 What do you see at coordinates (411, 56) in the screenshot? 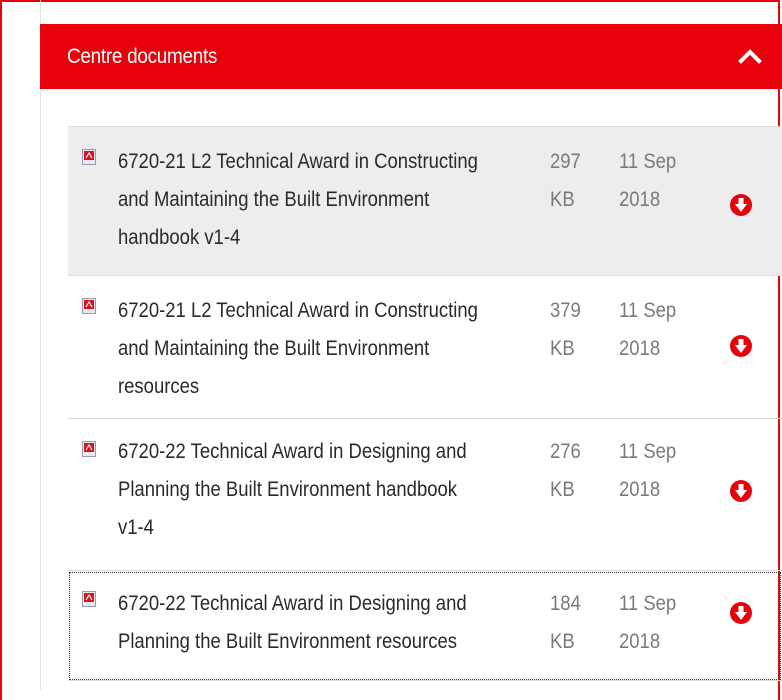
I see `accordion-header: Centre documents` at bounding box center [411, 56].